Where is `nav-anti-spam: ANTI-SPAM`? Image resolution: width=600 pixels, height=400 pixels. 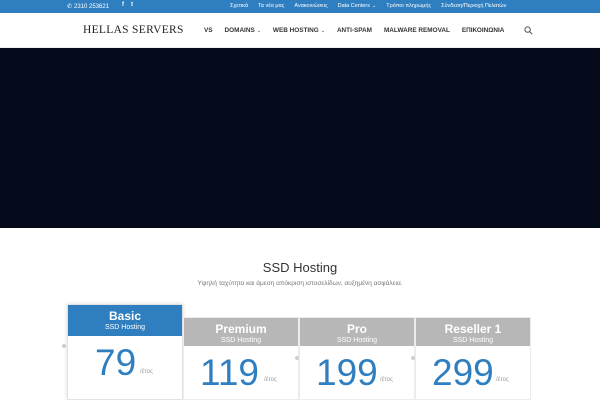 nav-anti-spam: ANTI-SPAM is located at coordinates (354, 30).